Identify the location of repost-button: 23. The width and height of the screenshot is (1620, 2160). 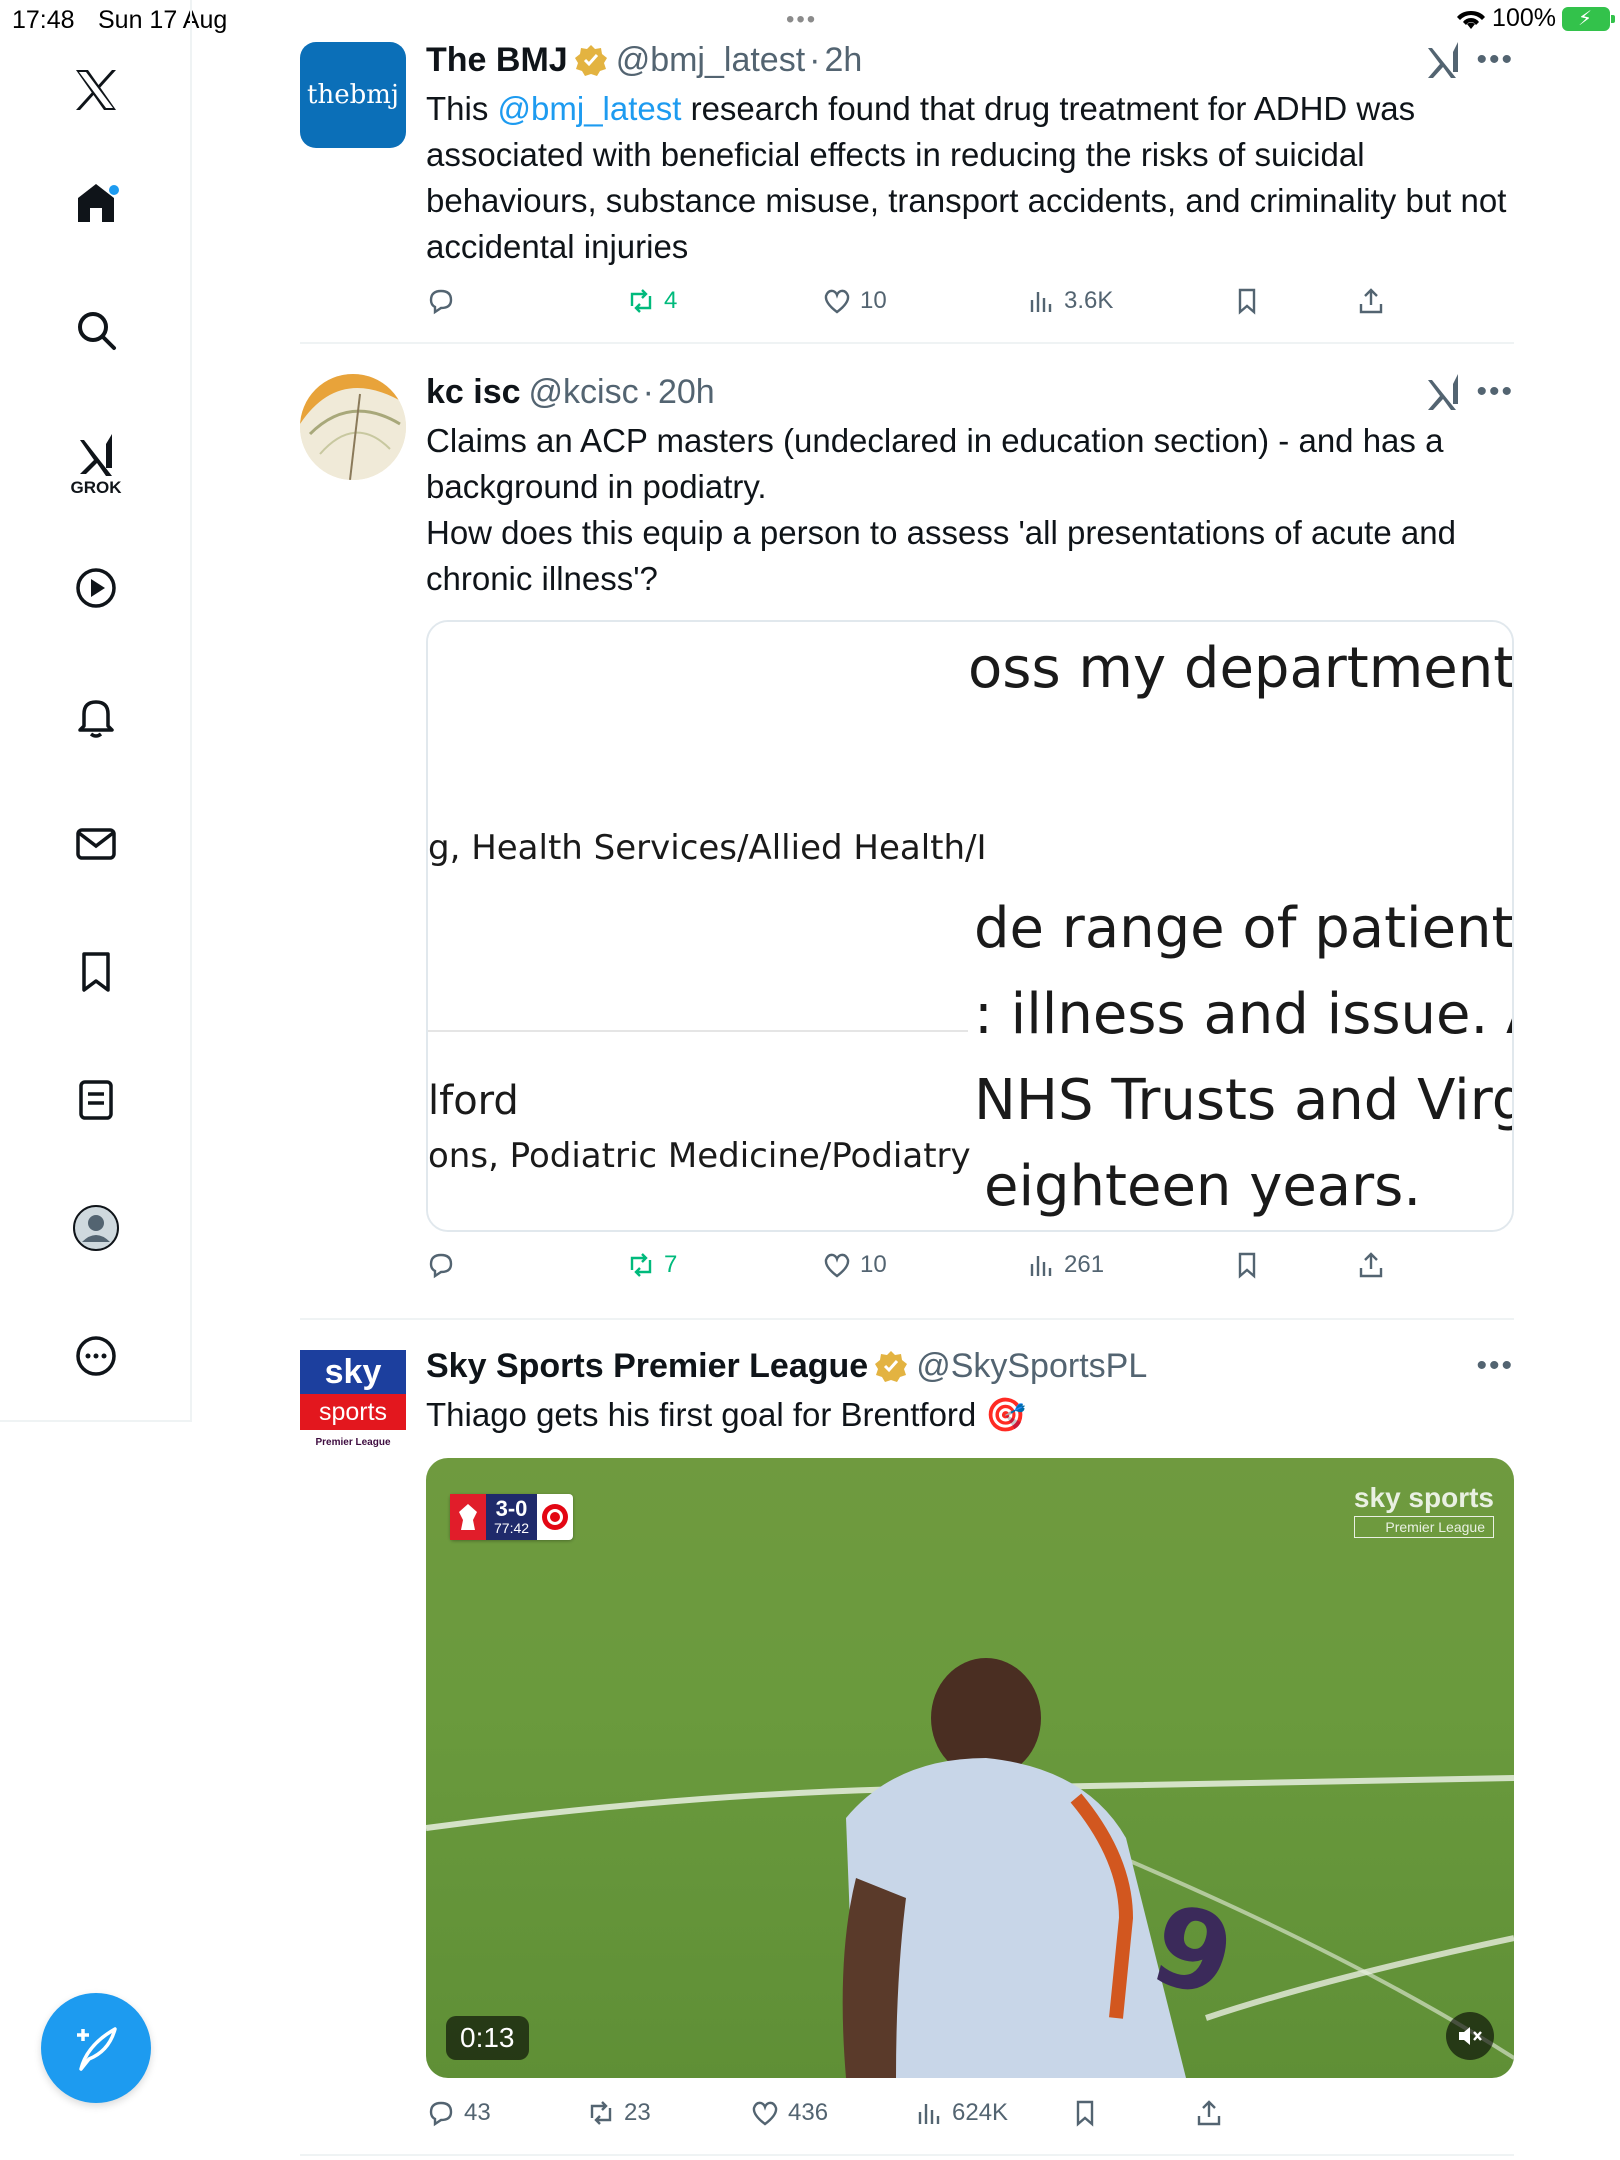
(618, 2113).